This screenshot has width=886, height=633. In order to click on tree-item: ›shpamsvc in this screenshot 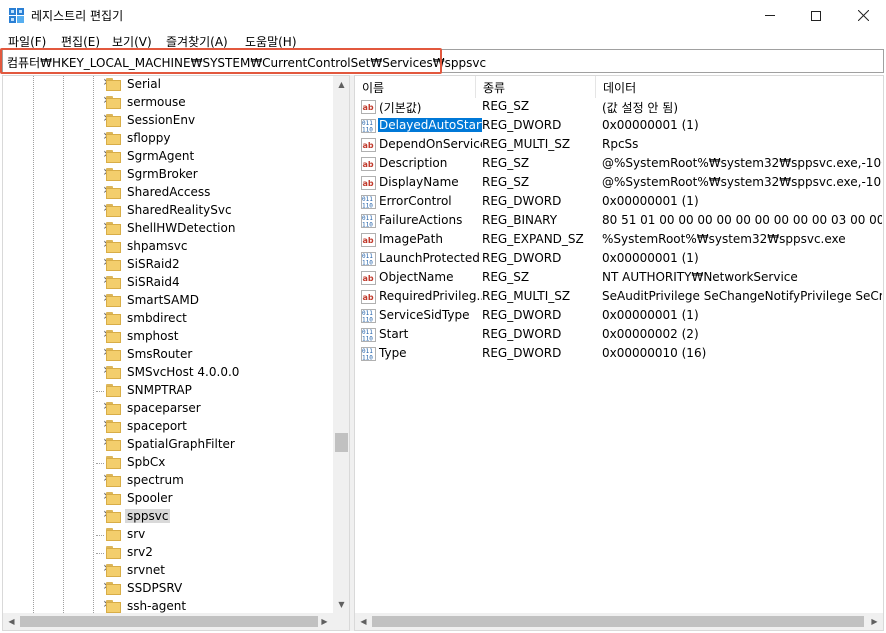, I will do `click(168, 246)`.